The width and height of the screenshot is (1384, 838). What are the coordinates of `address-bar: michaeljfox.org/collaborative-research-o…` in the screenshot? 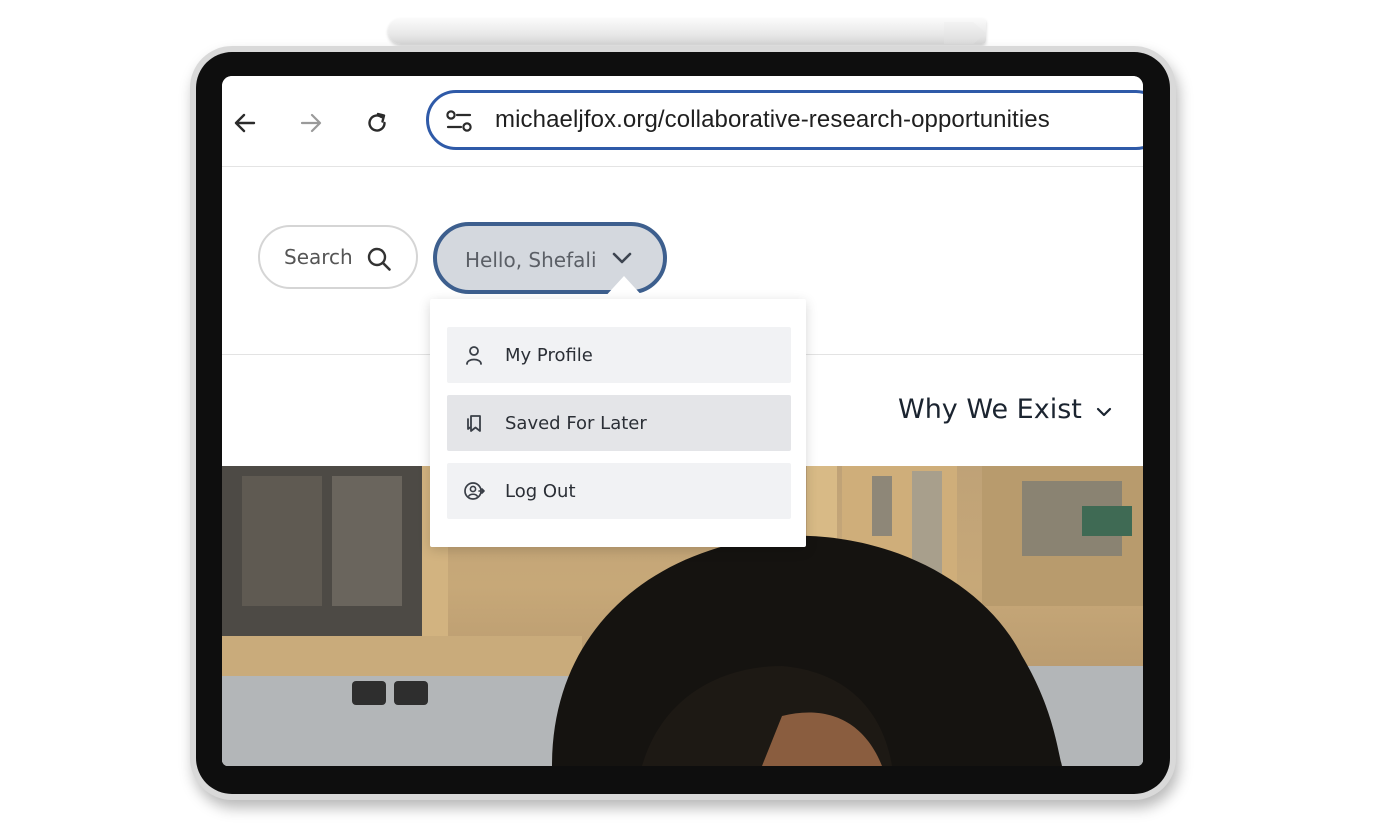 It's located at (784, 120).